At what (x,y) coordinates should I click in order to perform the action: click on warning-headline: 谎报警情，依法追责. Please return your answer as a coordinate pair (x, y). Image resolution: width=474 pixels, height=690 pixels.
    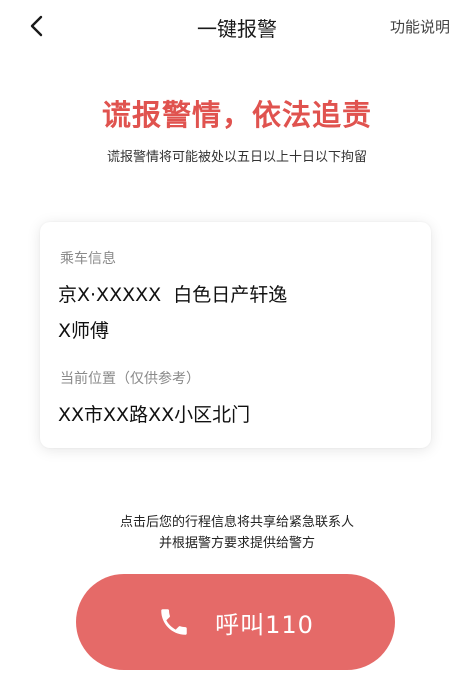
    Looking at the image, I should click on (236, 115).